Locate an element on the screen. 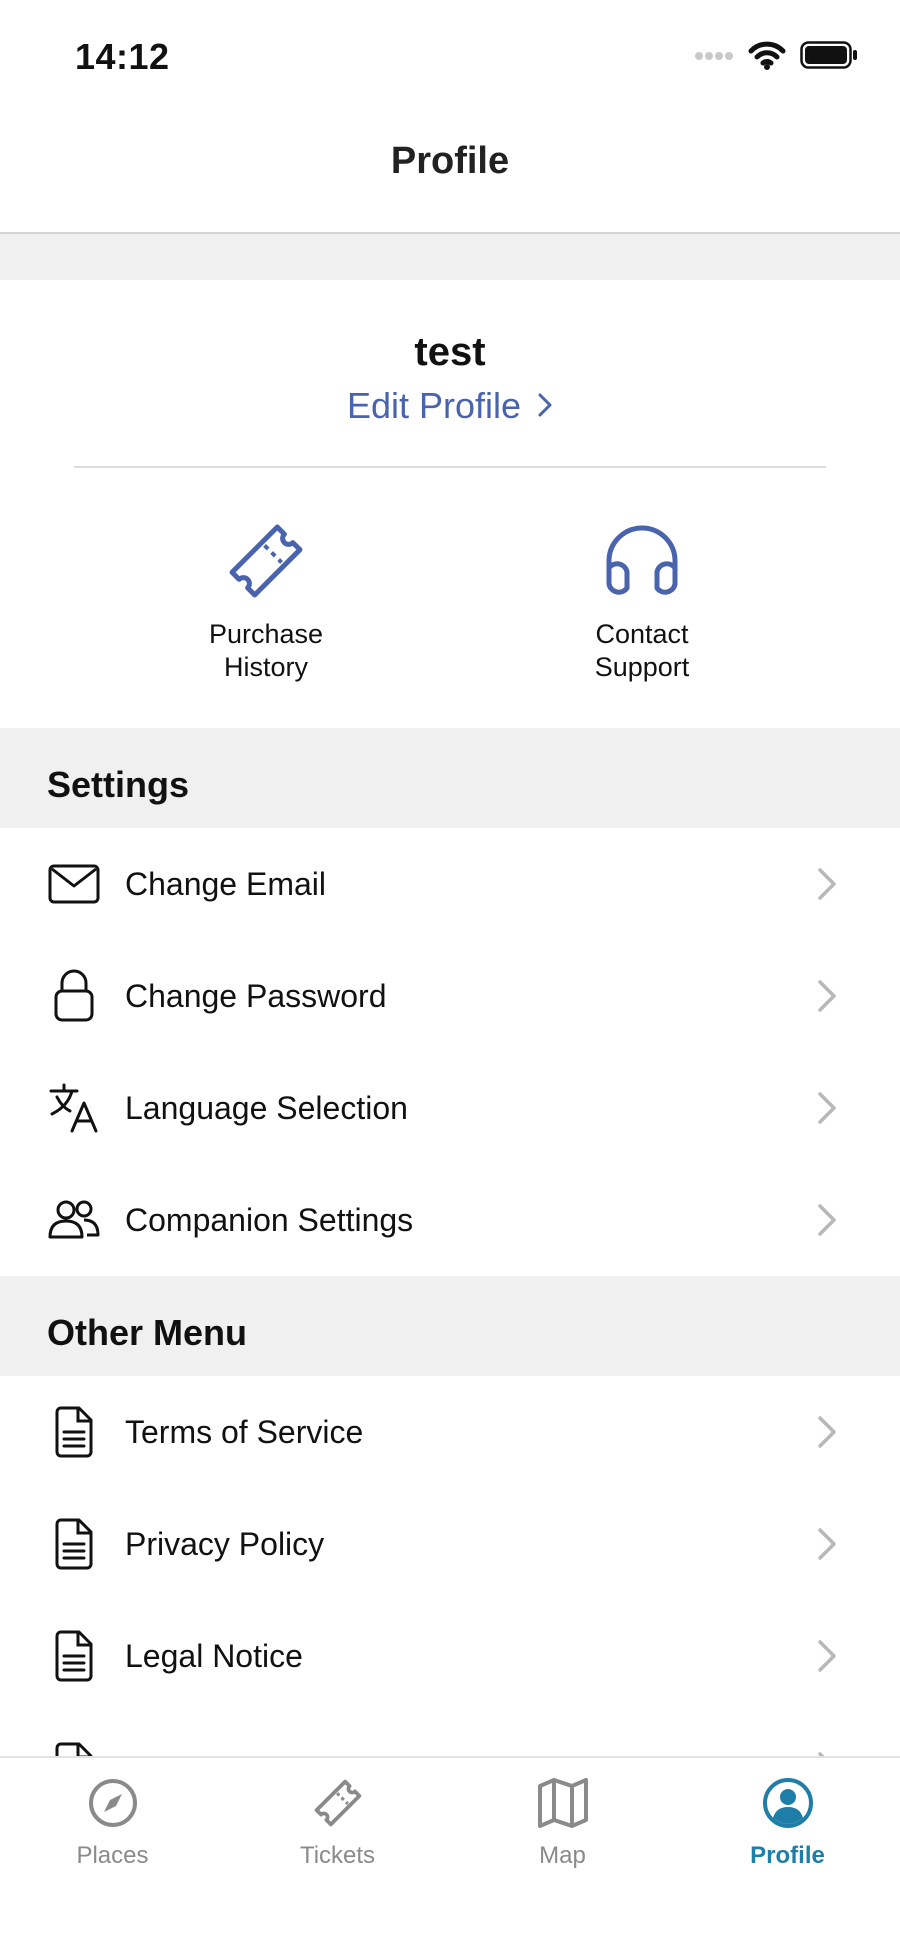 The width and height of the screenshot is (900, 1948). contact-support-label: Contact Support is located at coordinates (642, 650).